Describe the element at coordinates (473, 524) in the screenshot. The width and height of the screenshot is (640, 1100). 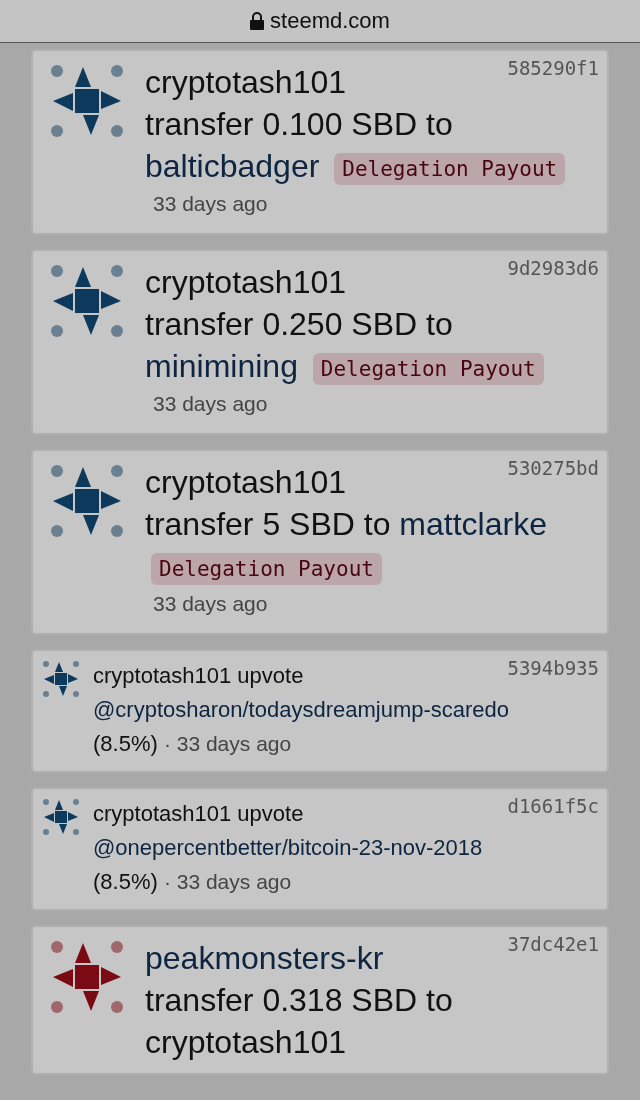
I see `recipient-name: mattclarke` at that location.